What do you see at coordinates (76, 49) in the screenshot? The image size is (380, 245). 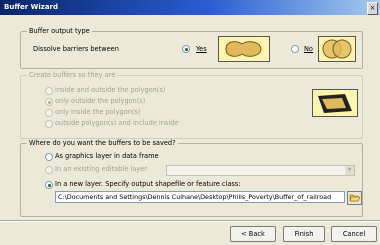 I see `dissolve-label: Dissolve barriers between` at bounding box center [76, 49].